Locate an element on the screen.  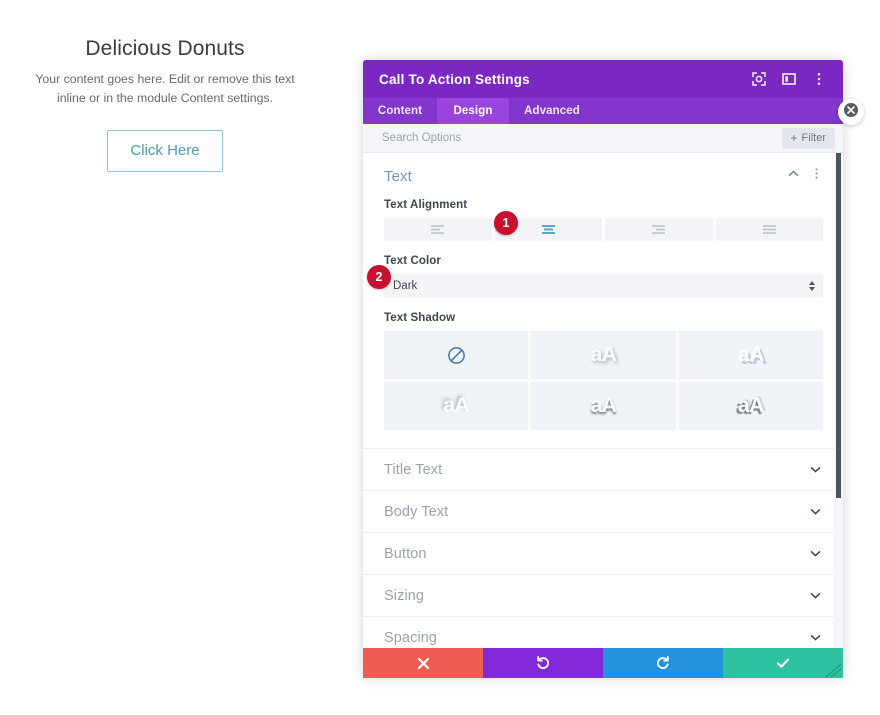
field-text-color: Text Color Dark is located at coordinates (603, 276).